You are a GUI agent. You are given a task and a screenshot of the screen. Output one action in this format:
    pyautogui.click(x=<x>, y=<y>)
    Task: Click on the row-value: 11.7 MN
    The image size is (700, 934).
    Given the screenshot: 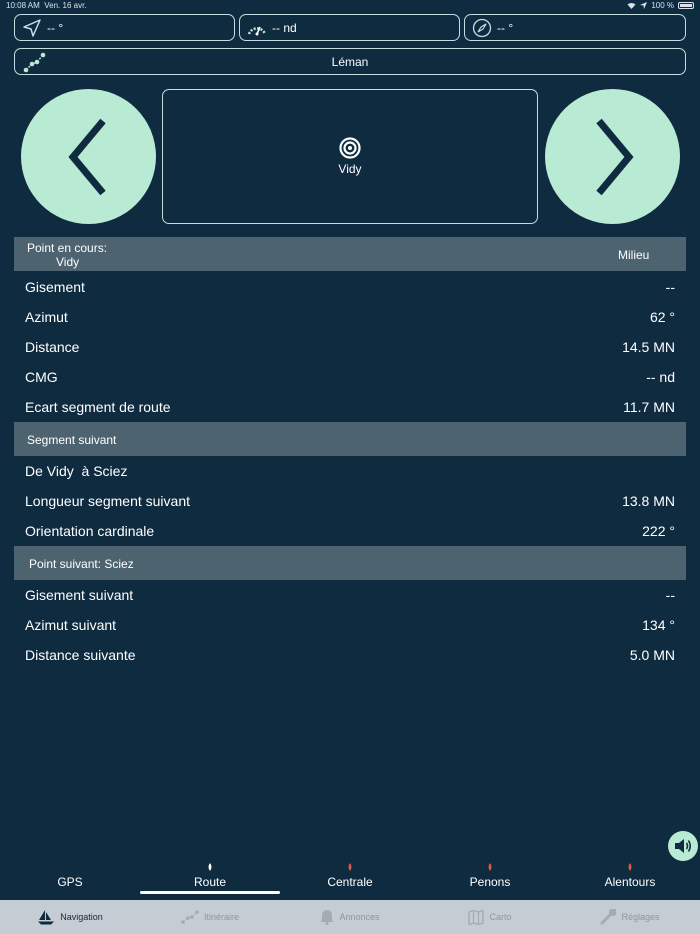 What is the action you would take?
    pyautogui.click(x=649, y=407)
    